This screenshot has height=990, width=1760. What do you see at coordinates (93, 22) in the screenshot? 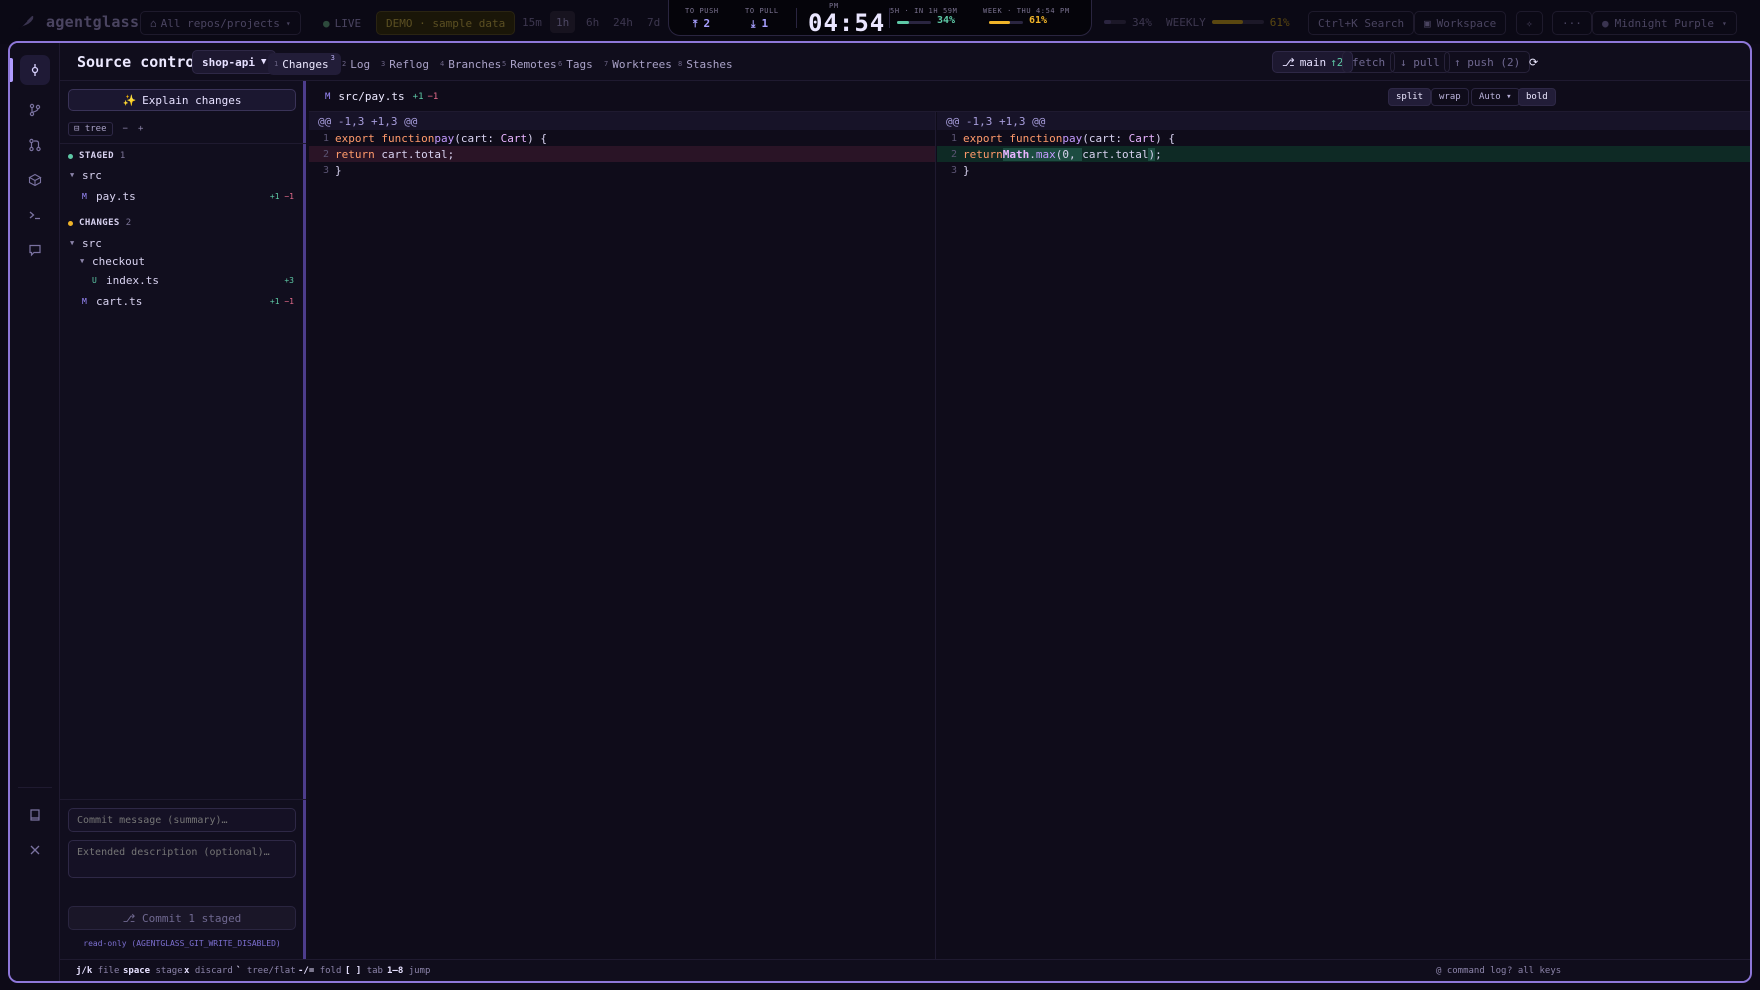
I see `brand-name: agentglass` at bounding box center [93, 22].